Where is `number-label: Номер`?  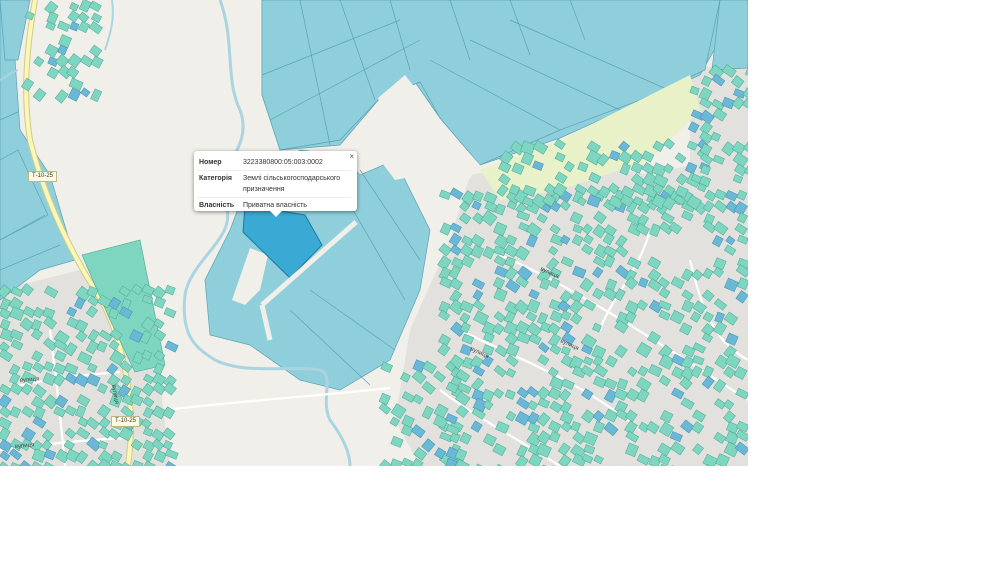
number-label: Номер is located at coordinates (210, 162).